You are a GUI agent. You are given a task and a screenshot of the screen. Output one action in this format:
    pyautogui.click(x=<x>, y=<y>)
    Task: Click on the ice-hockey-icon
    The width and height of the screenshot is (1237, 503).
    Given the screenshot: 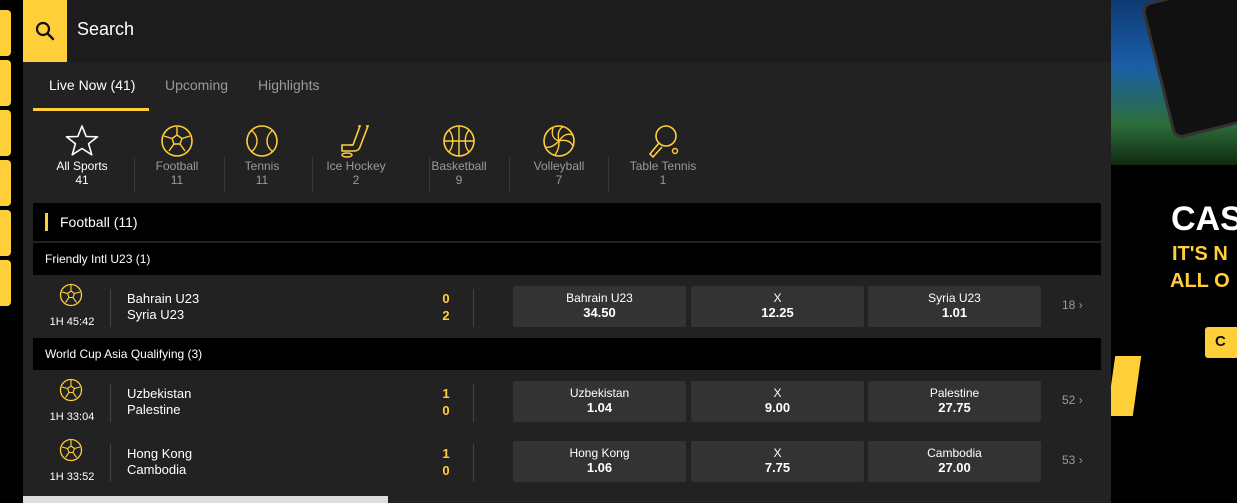 What is the action you would take?
    pyautogui.click(x=355, y=141)
    